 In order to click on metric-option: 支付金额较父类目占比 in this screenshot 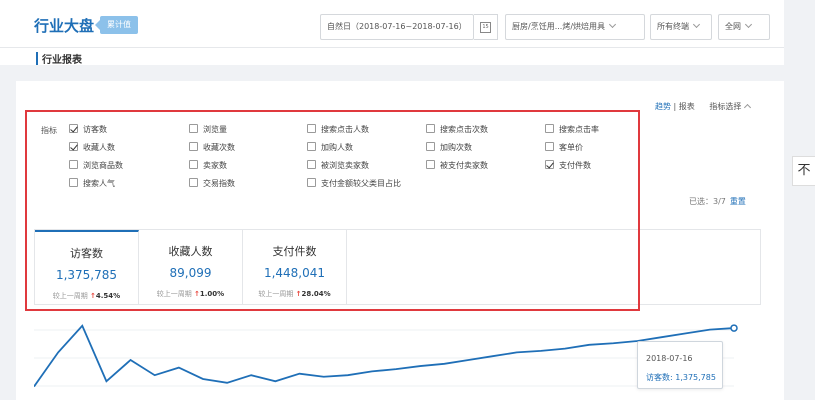, I will do `click(354, 184)`.